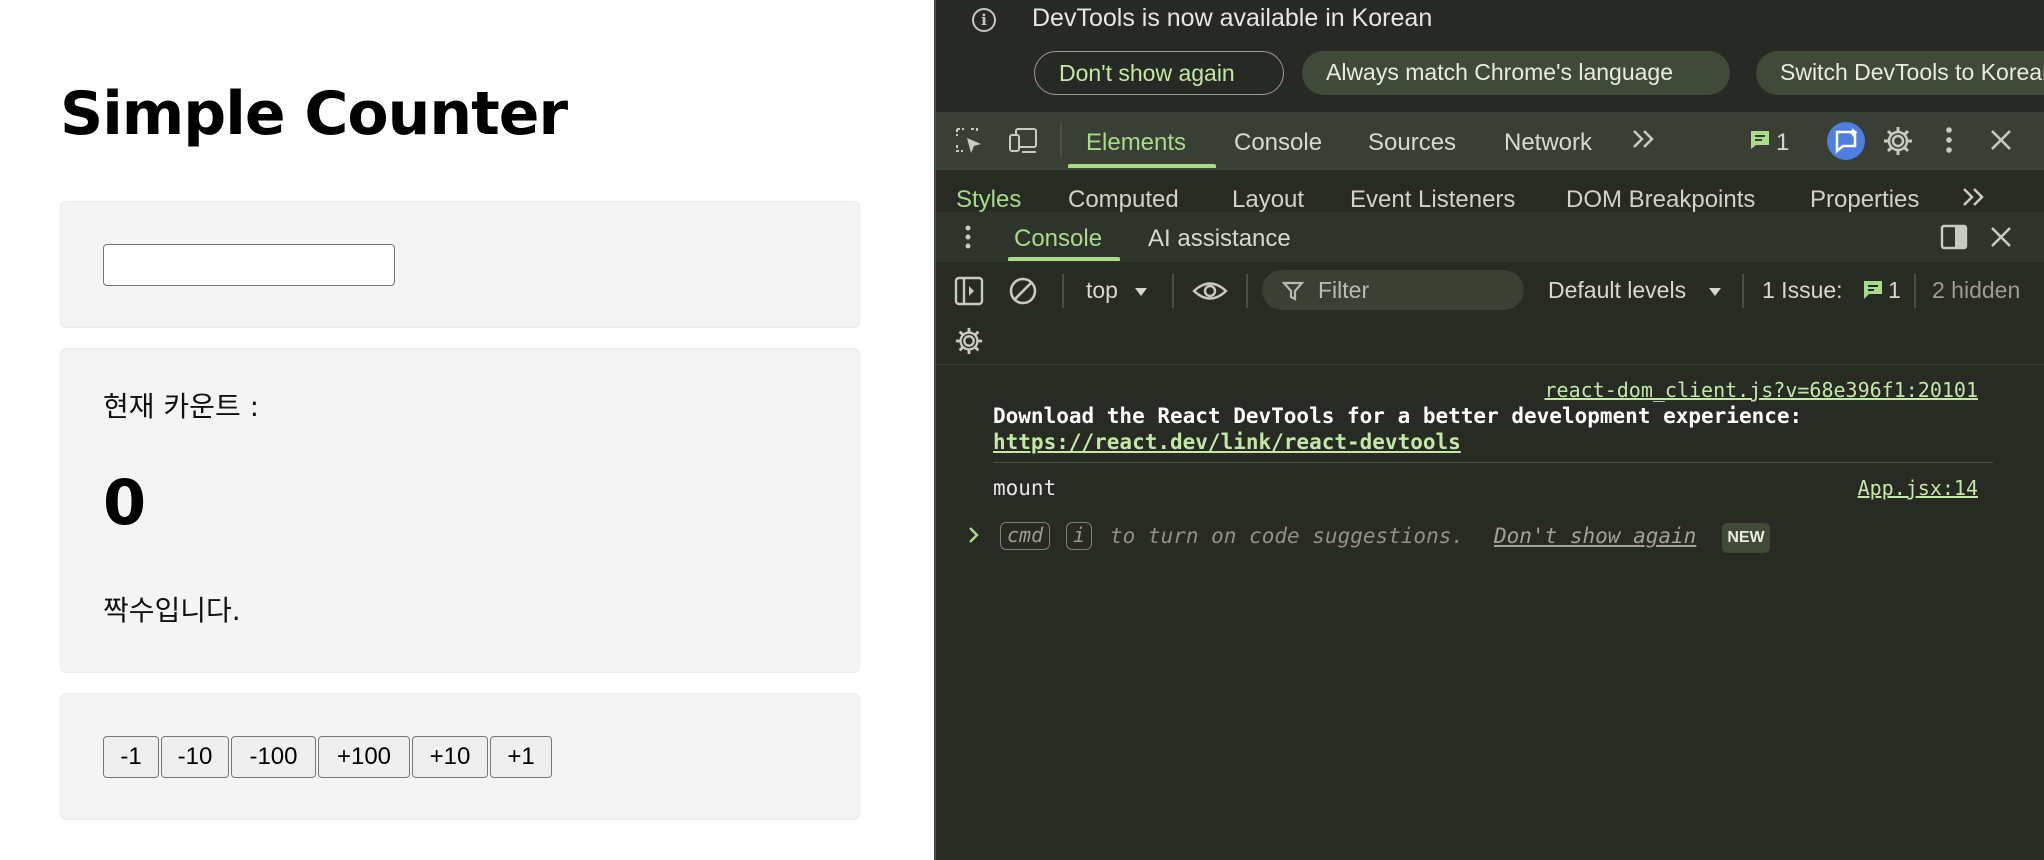  What do you see at coordinates (125, 502) in the screenshot?
I see `count-value: 0` at bounding box center [125, 502].